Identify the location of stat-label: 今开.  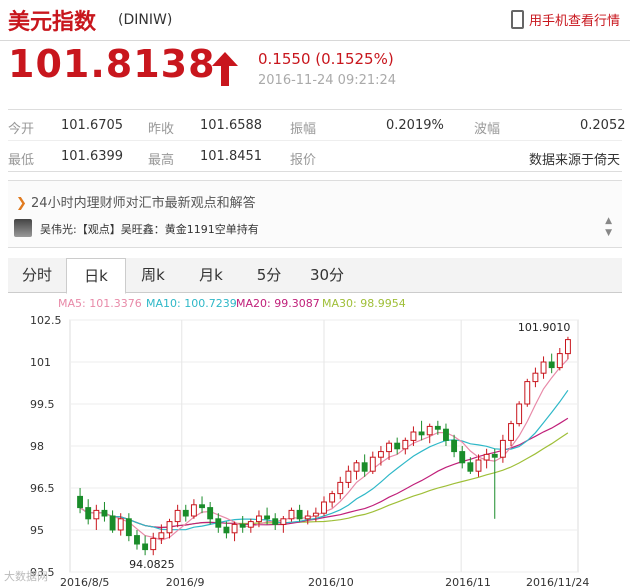
(21, 129).